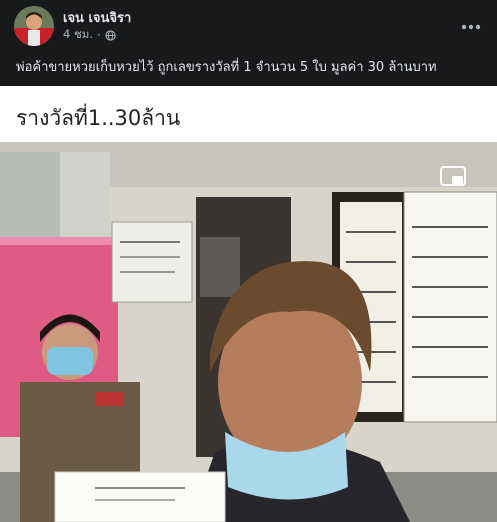 The width and height of the screenshot is (497, 522). I want to click on picture-in-picture-icon, so click(453, 179).